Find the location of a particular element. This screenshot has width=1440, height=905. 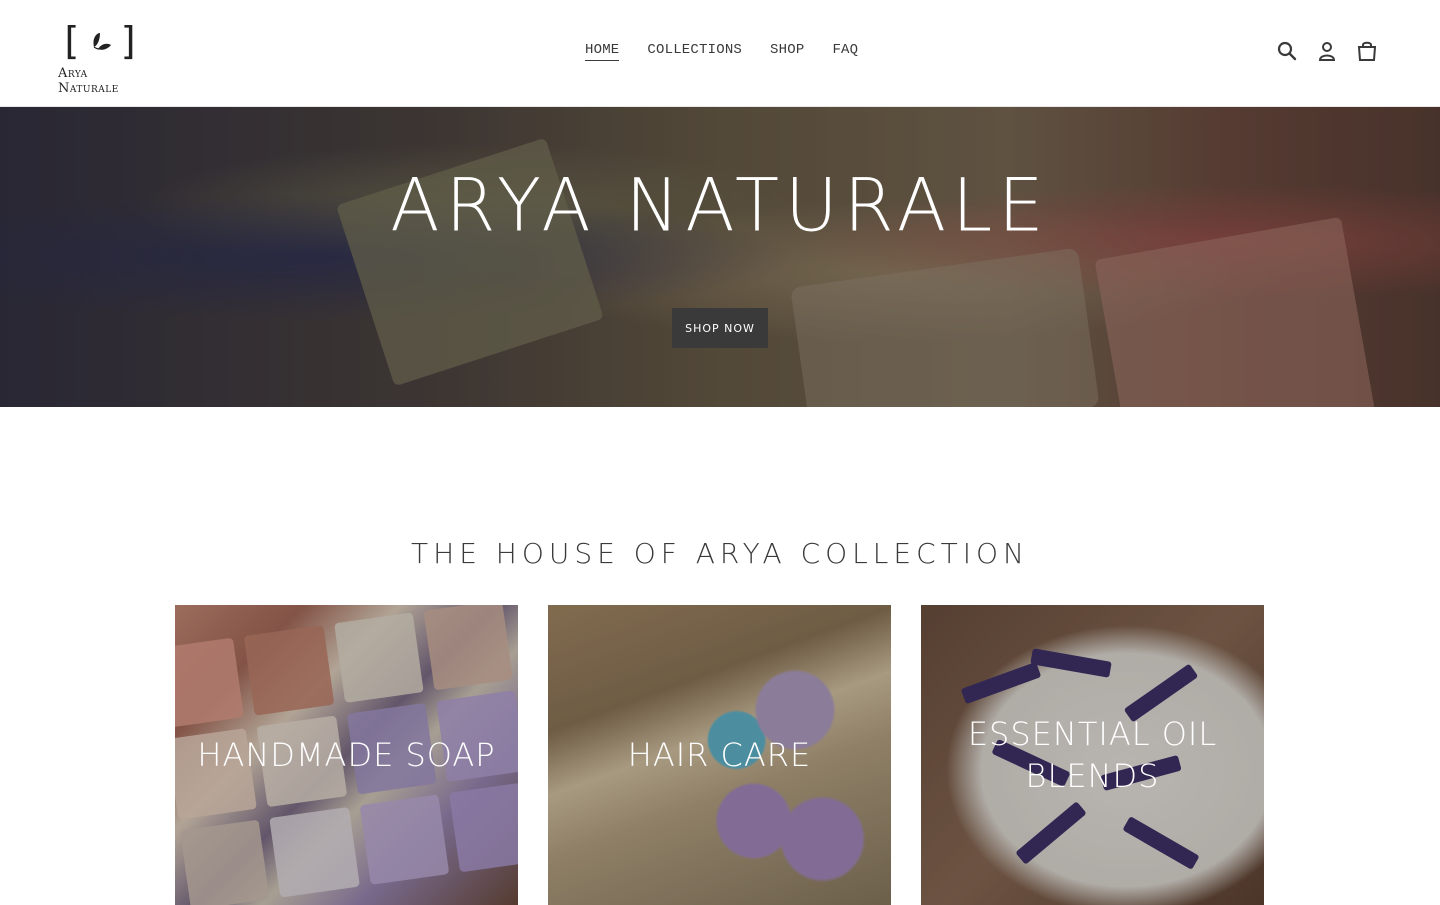

main-nav: HOME COLLECTIONS SHOP FAQ is located at coordinates (721, 50).